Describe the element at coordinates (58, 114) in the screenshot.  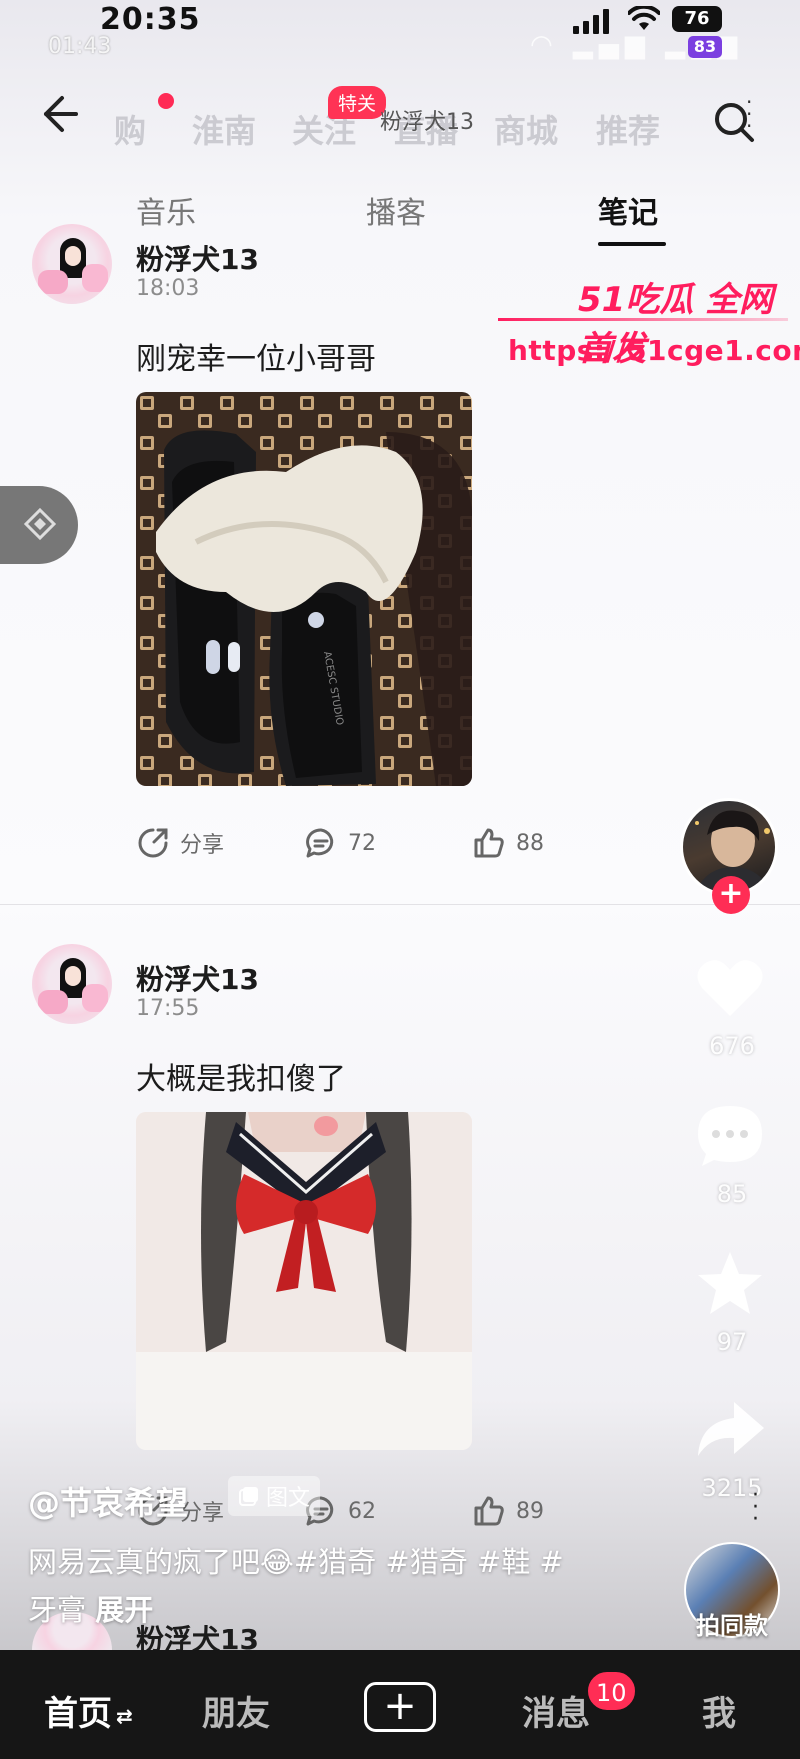
I see `back-arrow-icon` at that location.